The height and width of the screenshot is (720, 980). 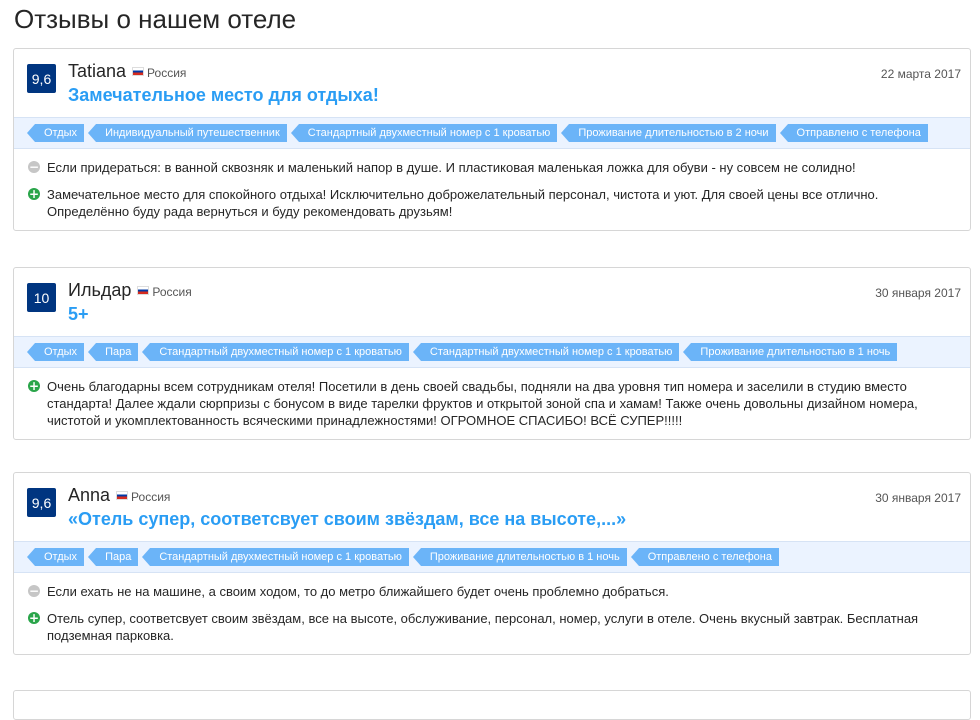 I want to click on review-card-partial, so click(x=492, y=705).